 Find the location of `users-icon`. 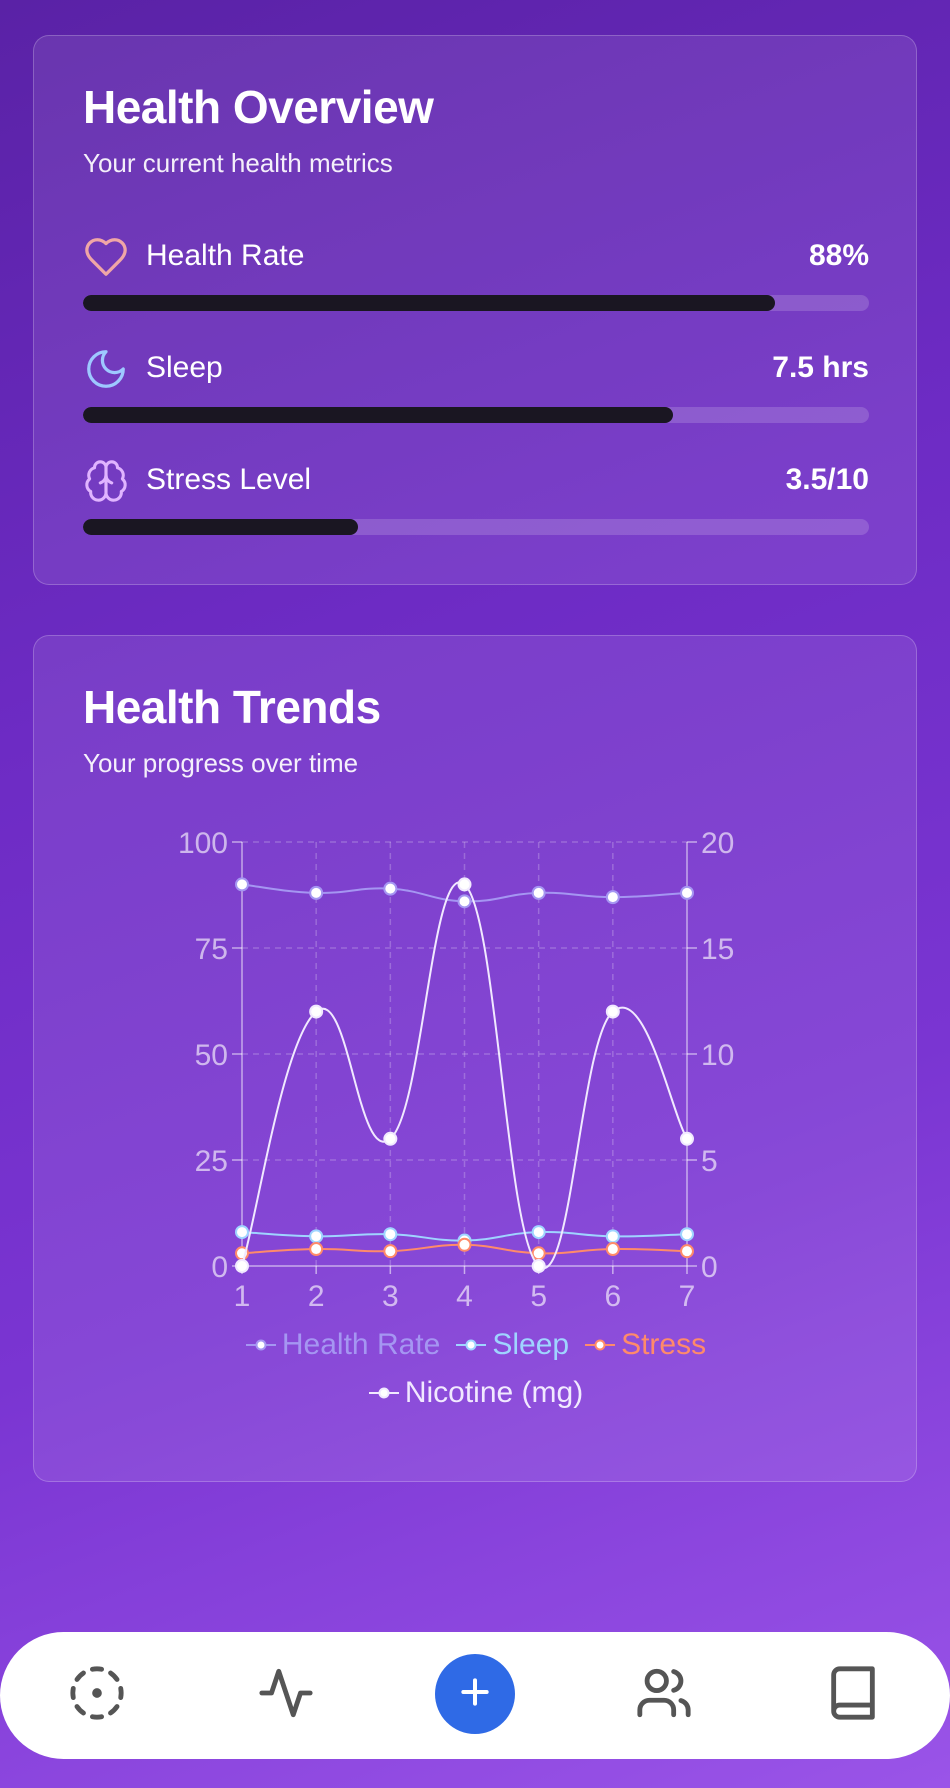

users-icon is located at coordinates (664, 1695).